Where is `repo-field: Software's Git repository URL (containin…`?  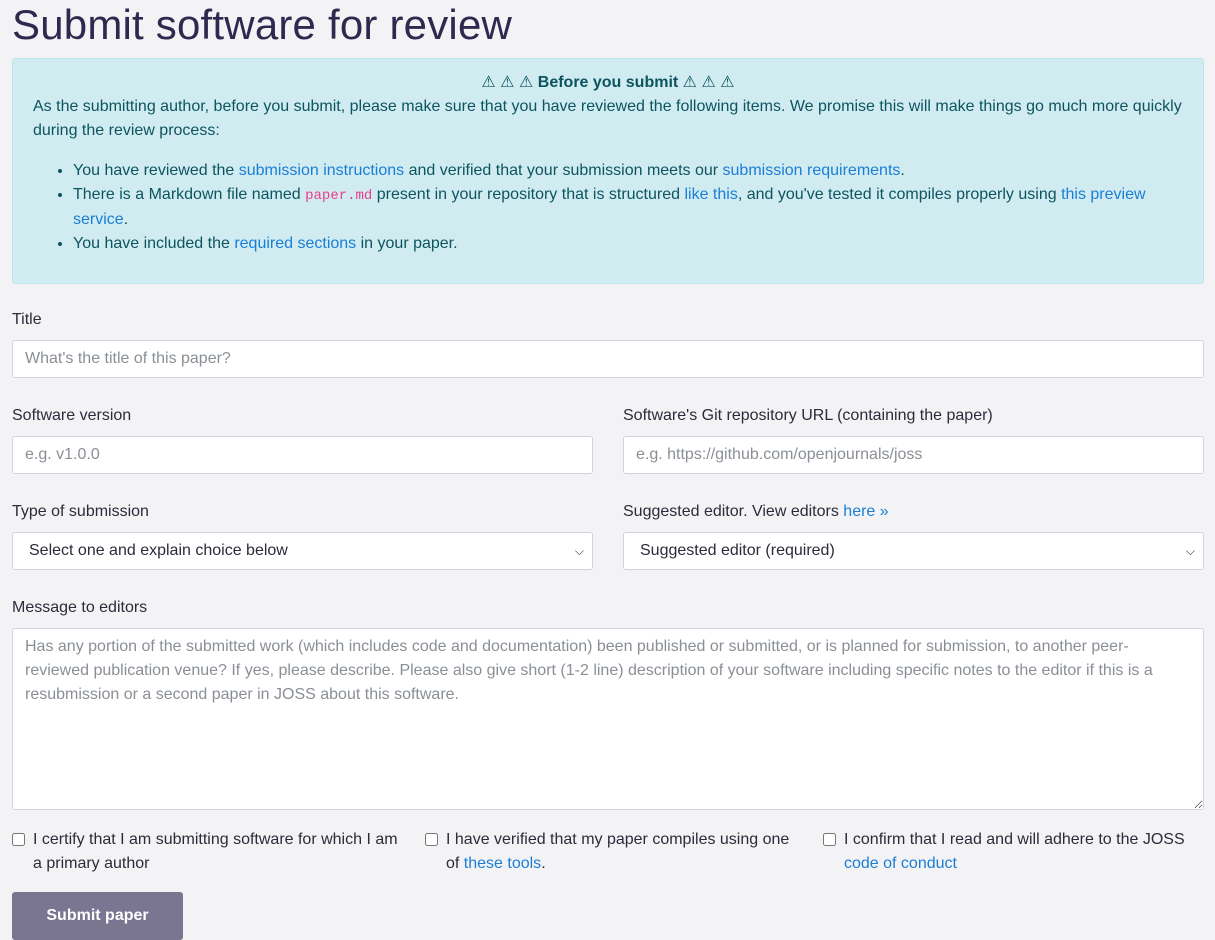
repo-field: Software's Git repository URL (containin… is located at coordinates (913, 440).